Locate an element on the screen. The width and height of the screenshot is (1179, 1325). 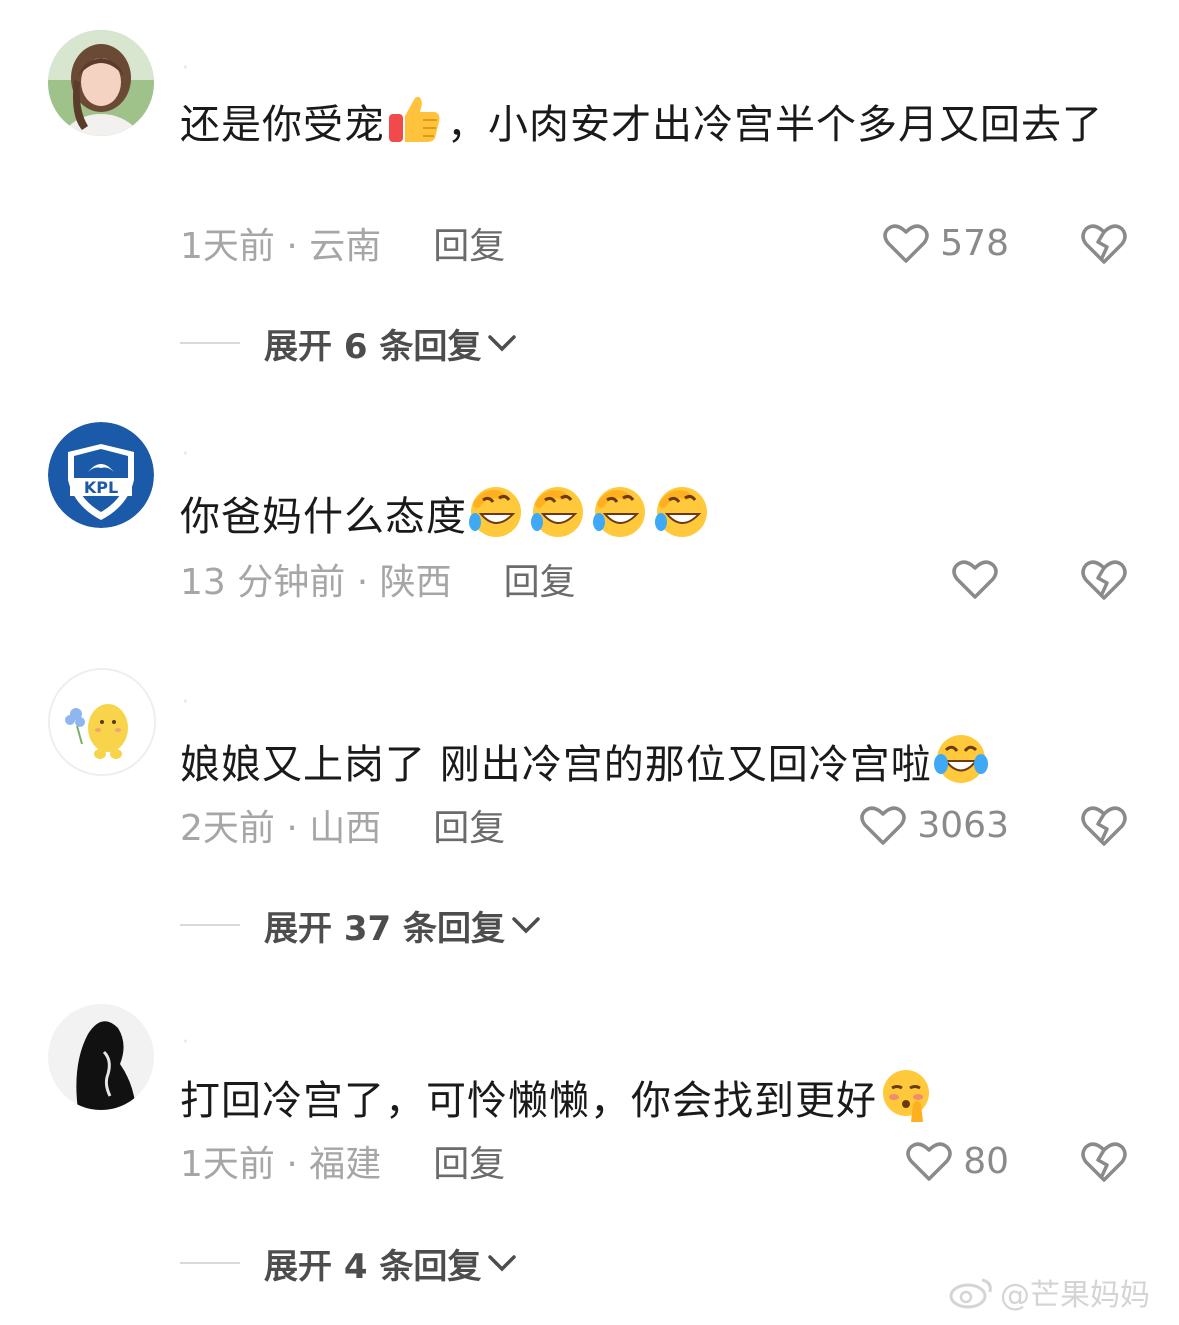
comment-text: 你爸妈什么态度 is located at coordinates (650, 514).